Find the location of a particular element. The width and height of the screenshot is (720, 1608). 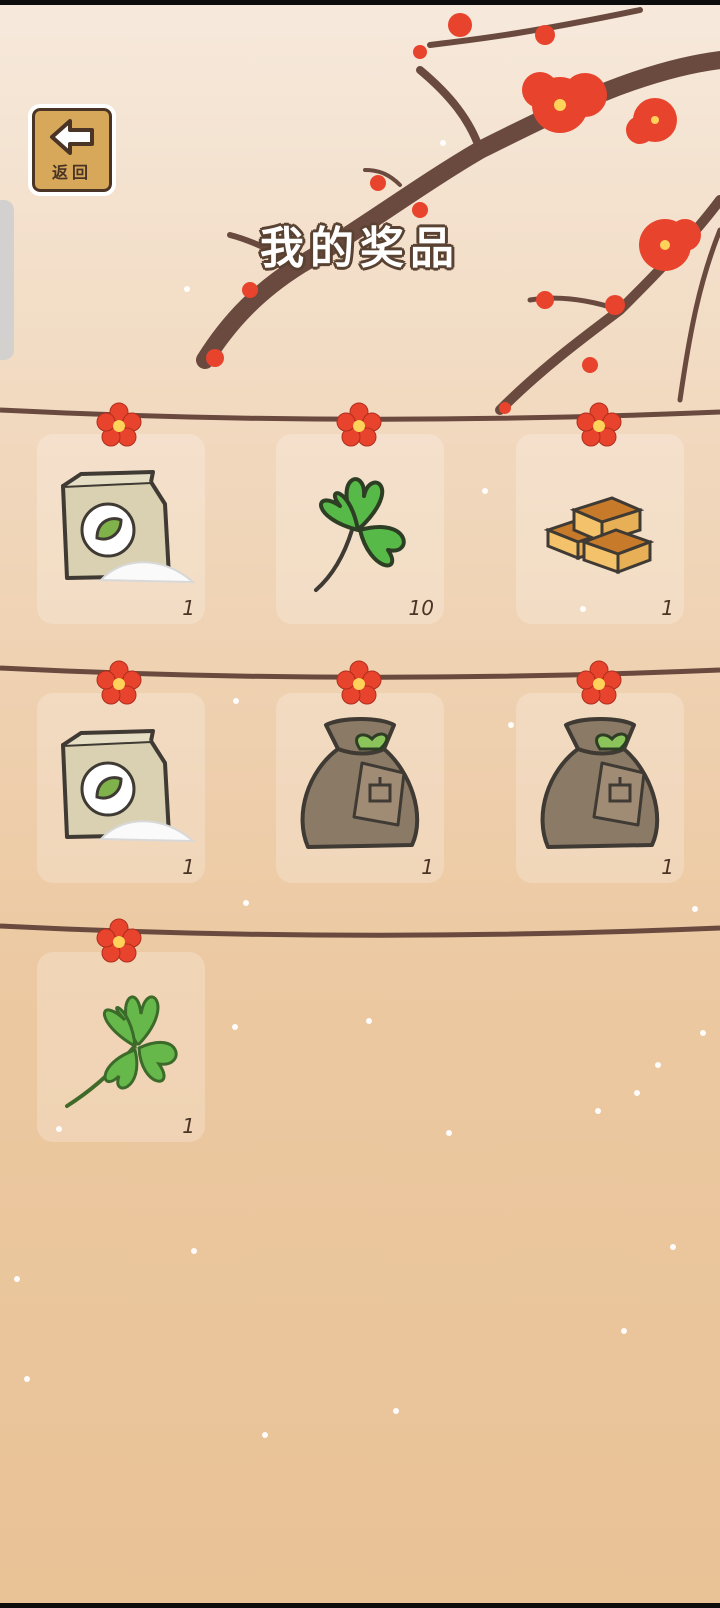

navigation-bar is located at coordinates (360, 1605).